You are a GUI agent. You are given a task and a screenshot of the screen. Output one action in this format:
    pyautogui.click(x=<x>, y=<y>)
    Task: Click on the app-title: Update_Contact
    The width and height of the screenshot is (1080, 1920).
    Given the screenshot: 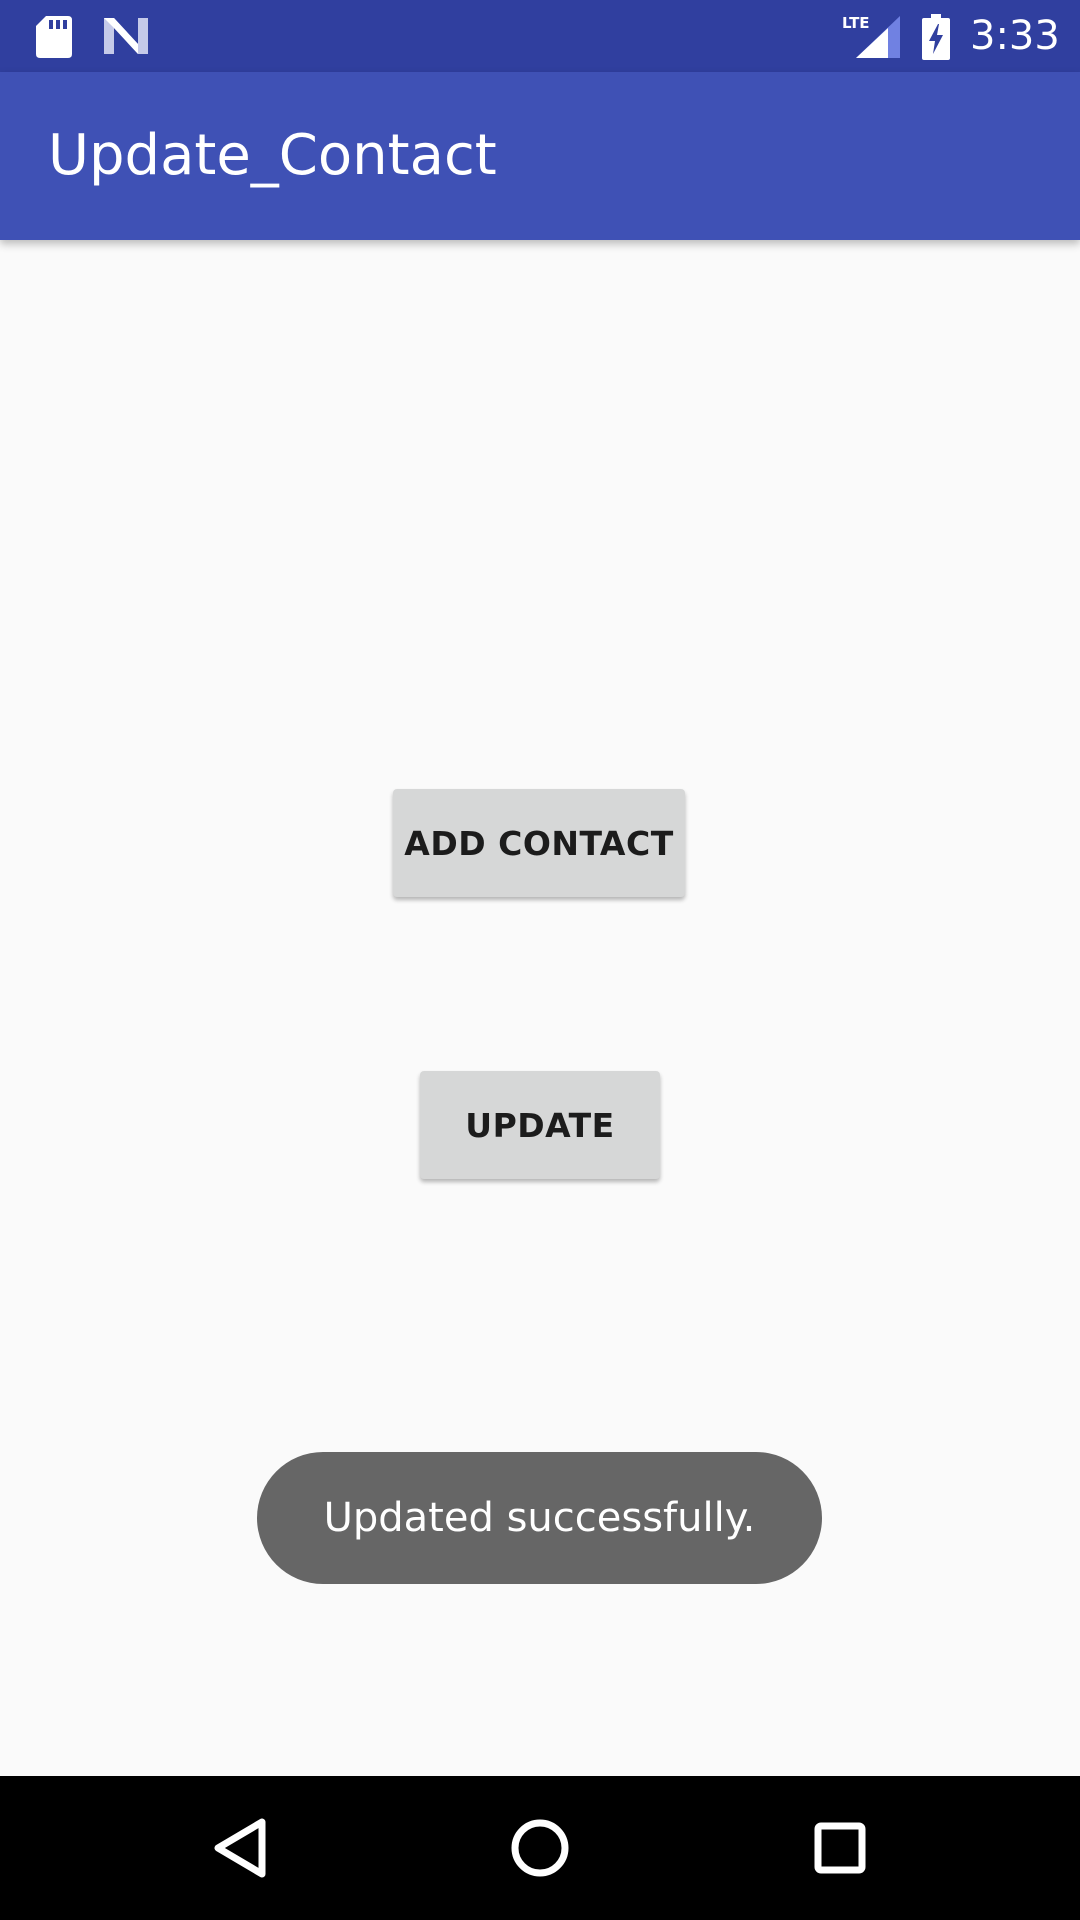 What is the action you would take?
    pyautogui.click(x=272, y=155)
    